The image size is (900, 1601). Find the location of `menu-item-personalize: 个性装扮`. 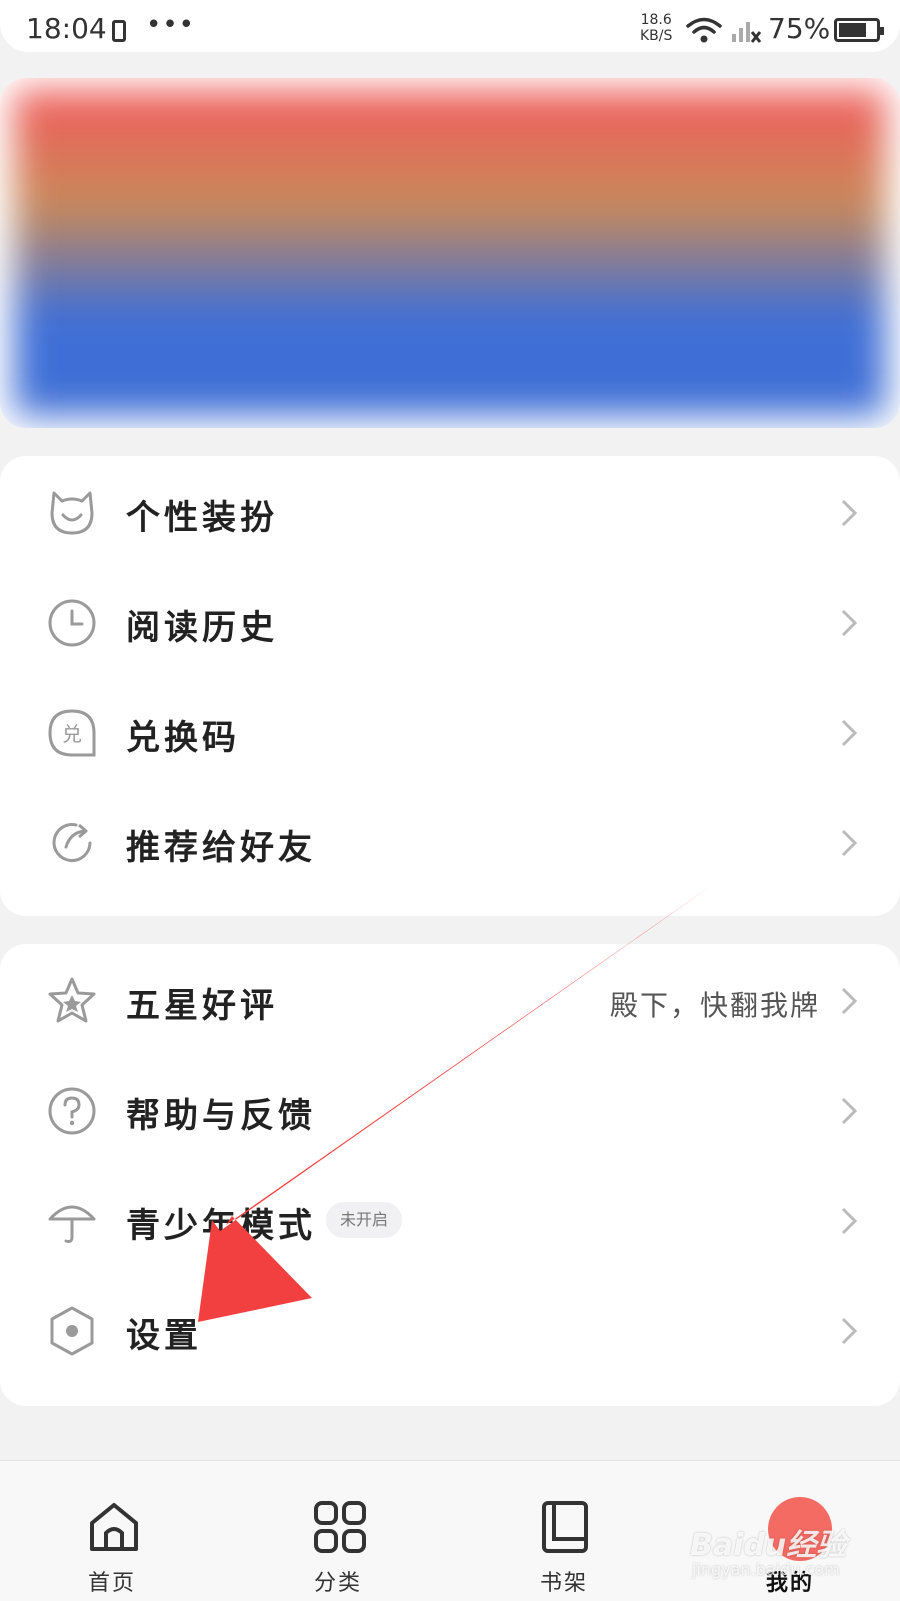

menu-item-personalize: 个性装扮 is located at coordinates (450, 512).